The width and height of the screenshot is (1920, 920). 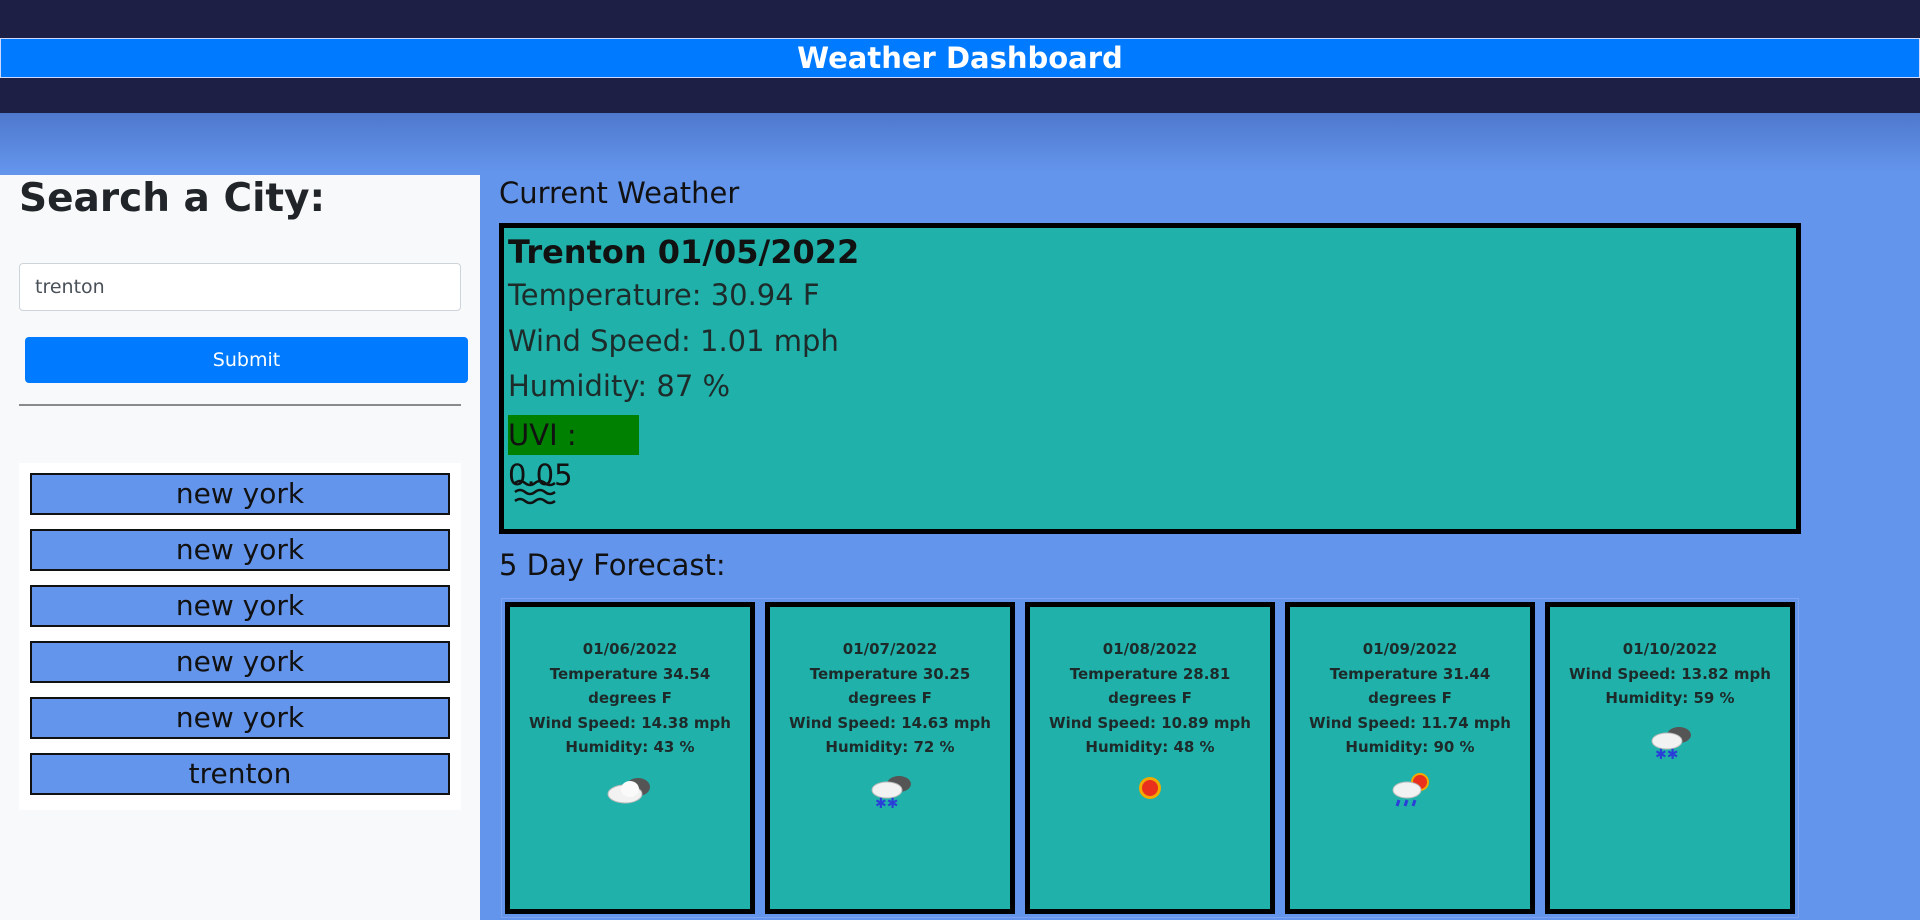 What do you see at coordinates (890, 649) in the screenshot?
I see `forecast-date: 01/07/2022` at bounding box center [890, 649].